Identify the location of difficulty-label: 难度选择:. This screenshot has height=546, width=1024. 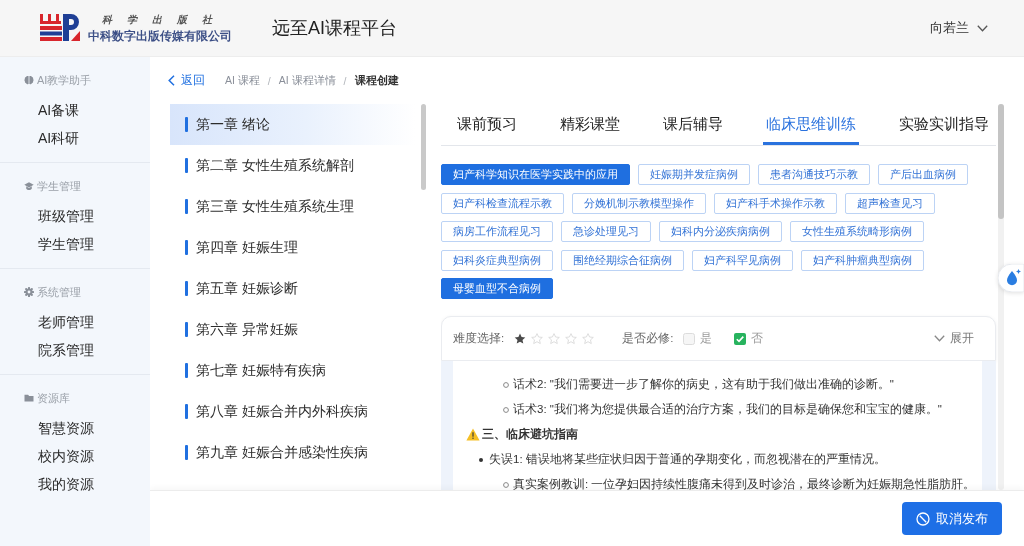
(479, 338).